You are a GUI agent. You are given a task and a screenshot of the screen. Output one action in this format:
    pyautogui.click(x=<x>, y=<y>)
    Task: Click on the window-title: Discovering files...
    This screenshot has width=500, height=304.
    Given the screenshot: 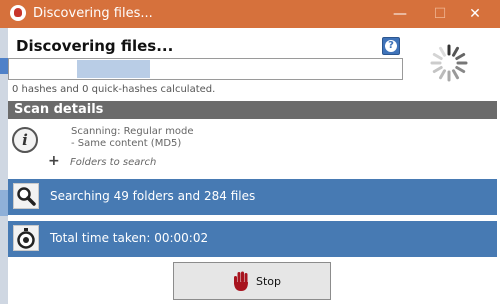 What is the action you would take?
    pyautogui.click(x=93, y=13)
    